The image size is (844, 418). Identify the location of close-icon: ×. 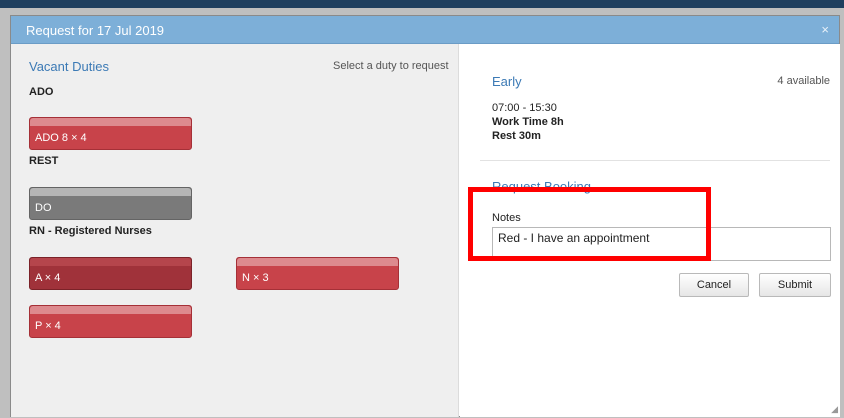
(825, 29).